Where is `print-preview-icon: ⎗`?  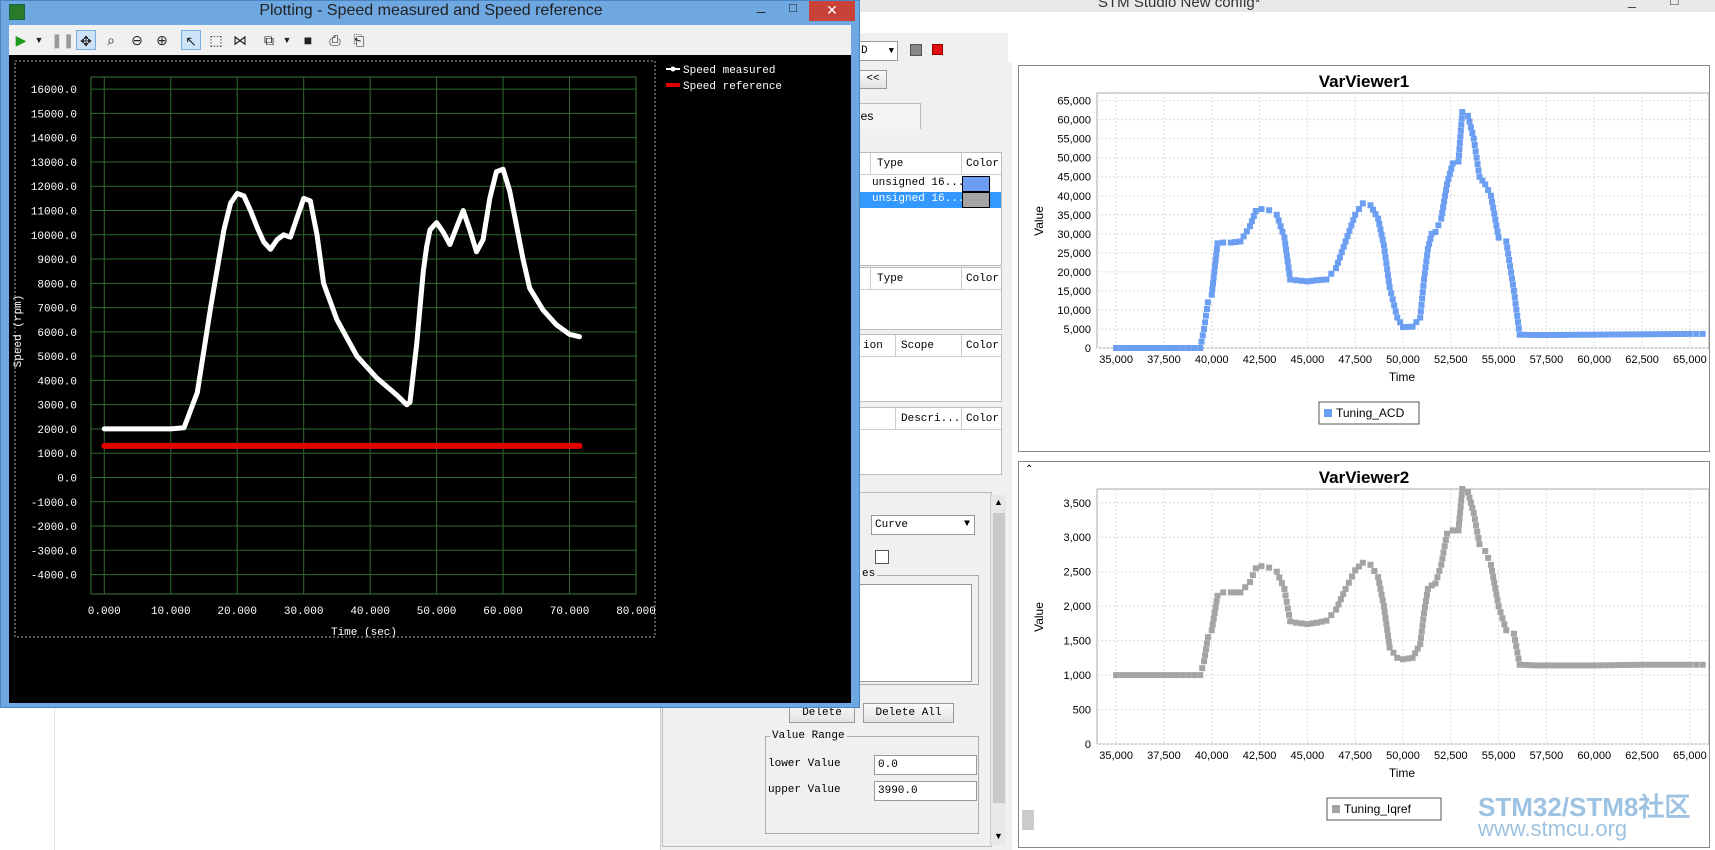
print-preview-icon: ⎗ is located at coordinates (359, 40).